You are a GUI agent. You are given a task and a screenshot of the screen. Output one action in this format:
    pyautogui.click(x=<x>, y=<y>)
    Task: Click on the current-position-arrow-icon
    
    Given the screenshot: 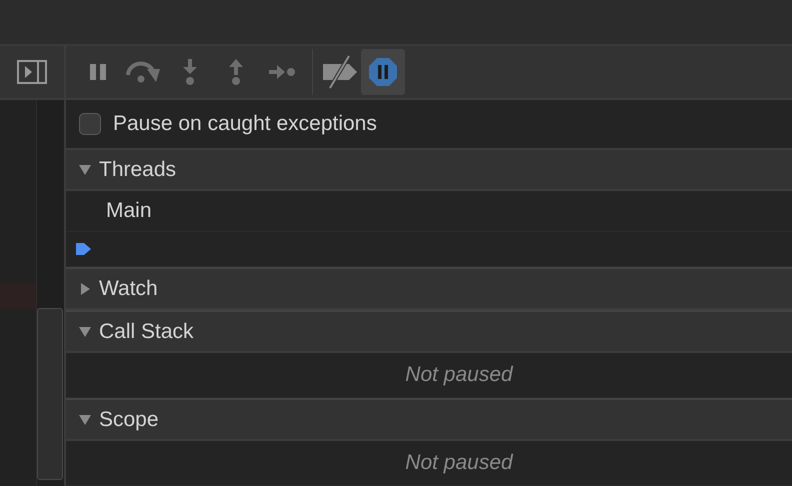 What is the action you would take?
    pyautogui.click(x=84, y=249)
    